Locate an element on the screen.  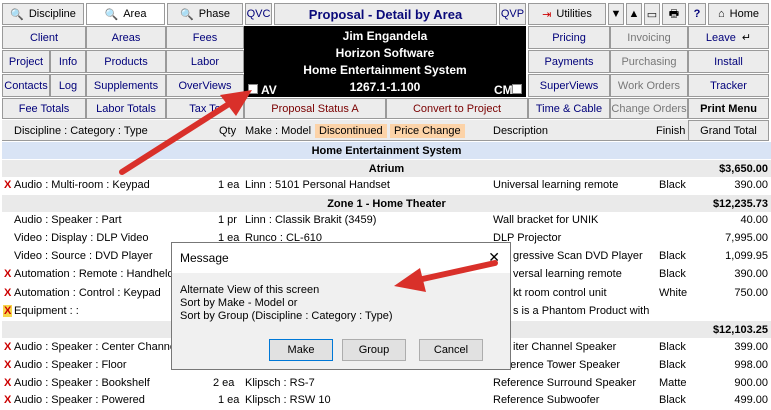
qvc-button: QVC is located at coordinates (258, 14).